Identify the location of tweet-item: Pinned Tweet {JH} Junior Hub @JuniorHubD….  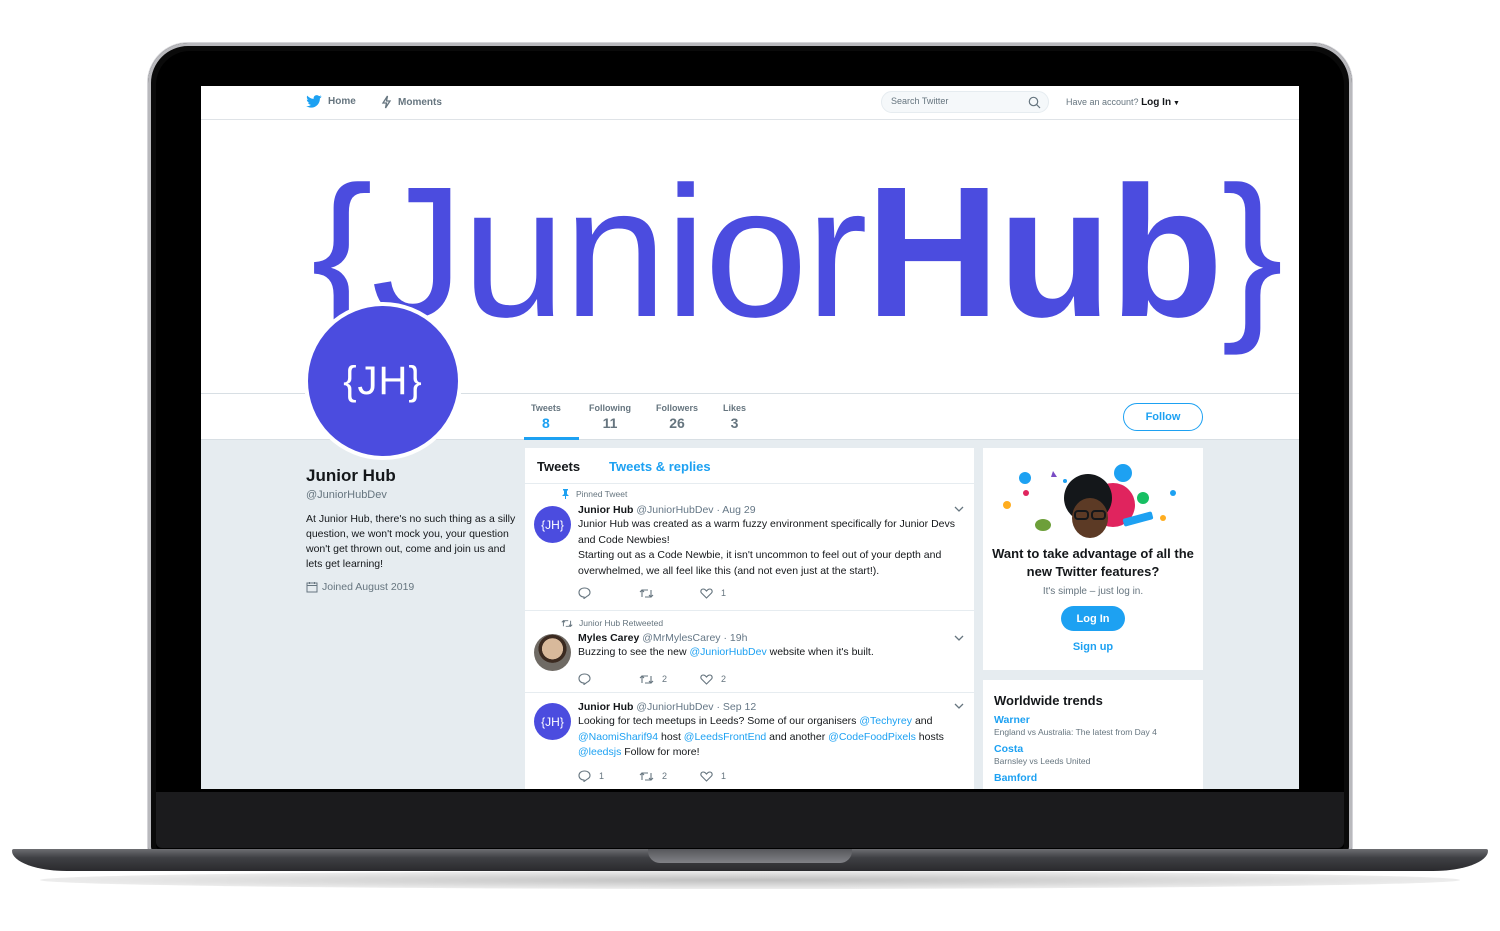
(749, 547).